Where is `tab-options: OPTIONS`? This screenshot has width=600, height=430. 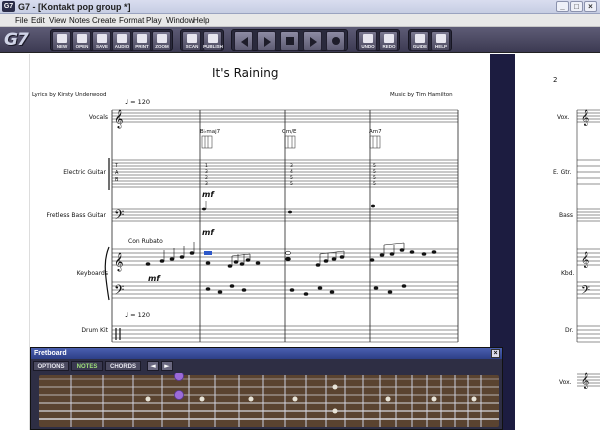
tab-options: OPTIONS is located at coordinates (51, 366).